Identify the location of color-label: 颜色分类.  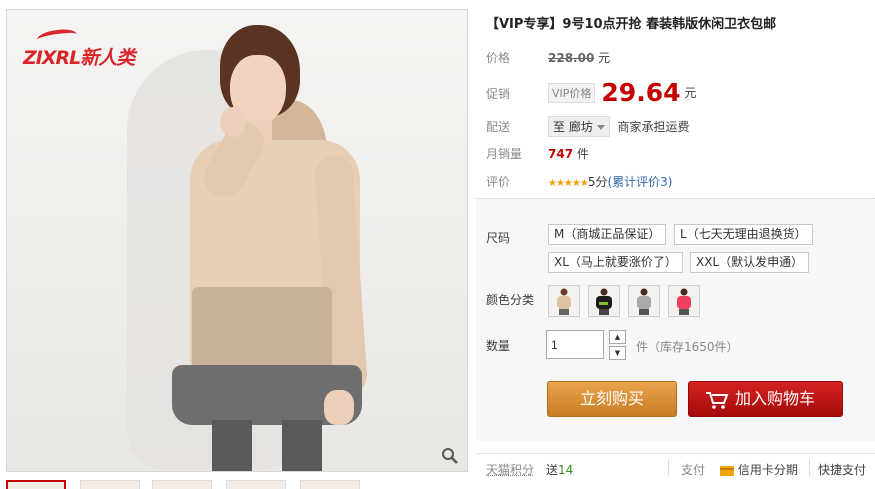
(510, 300).